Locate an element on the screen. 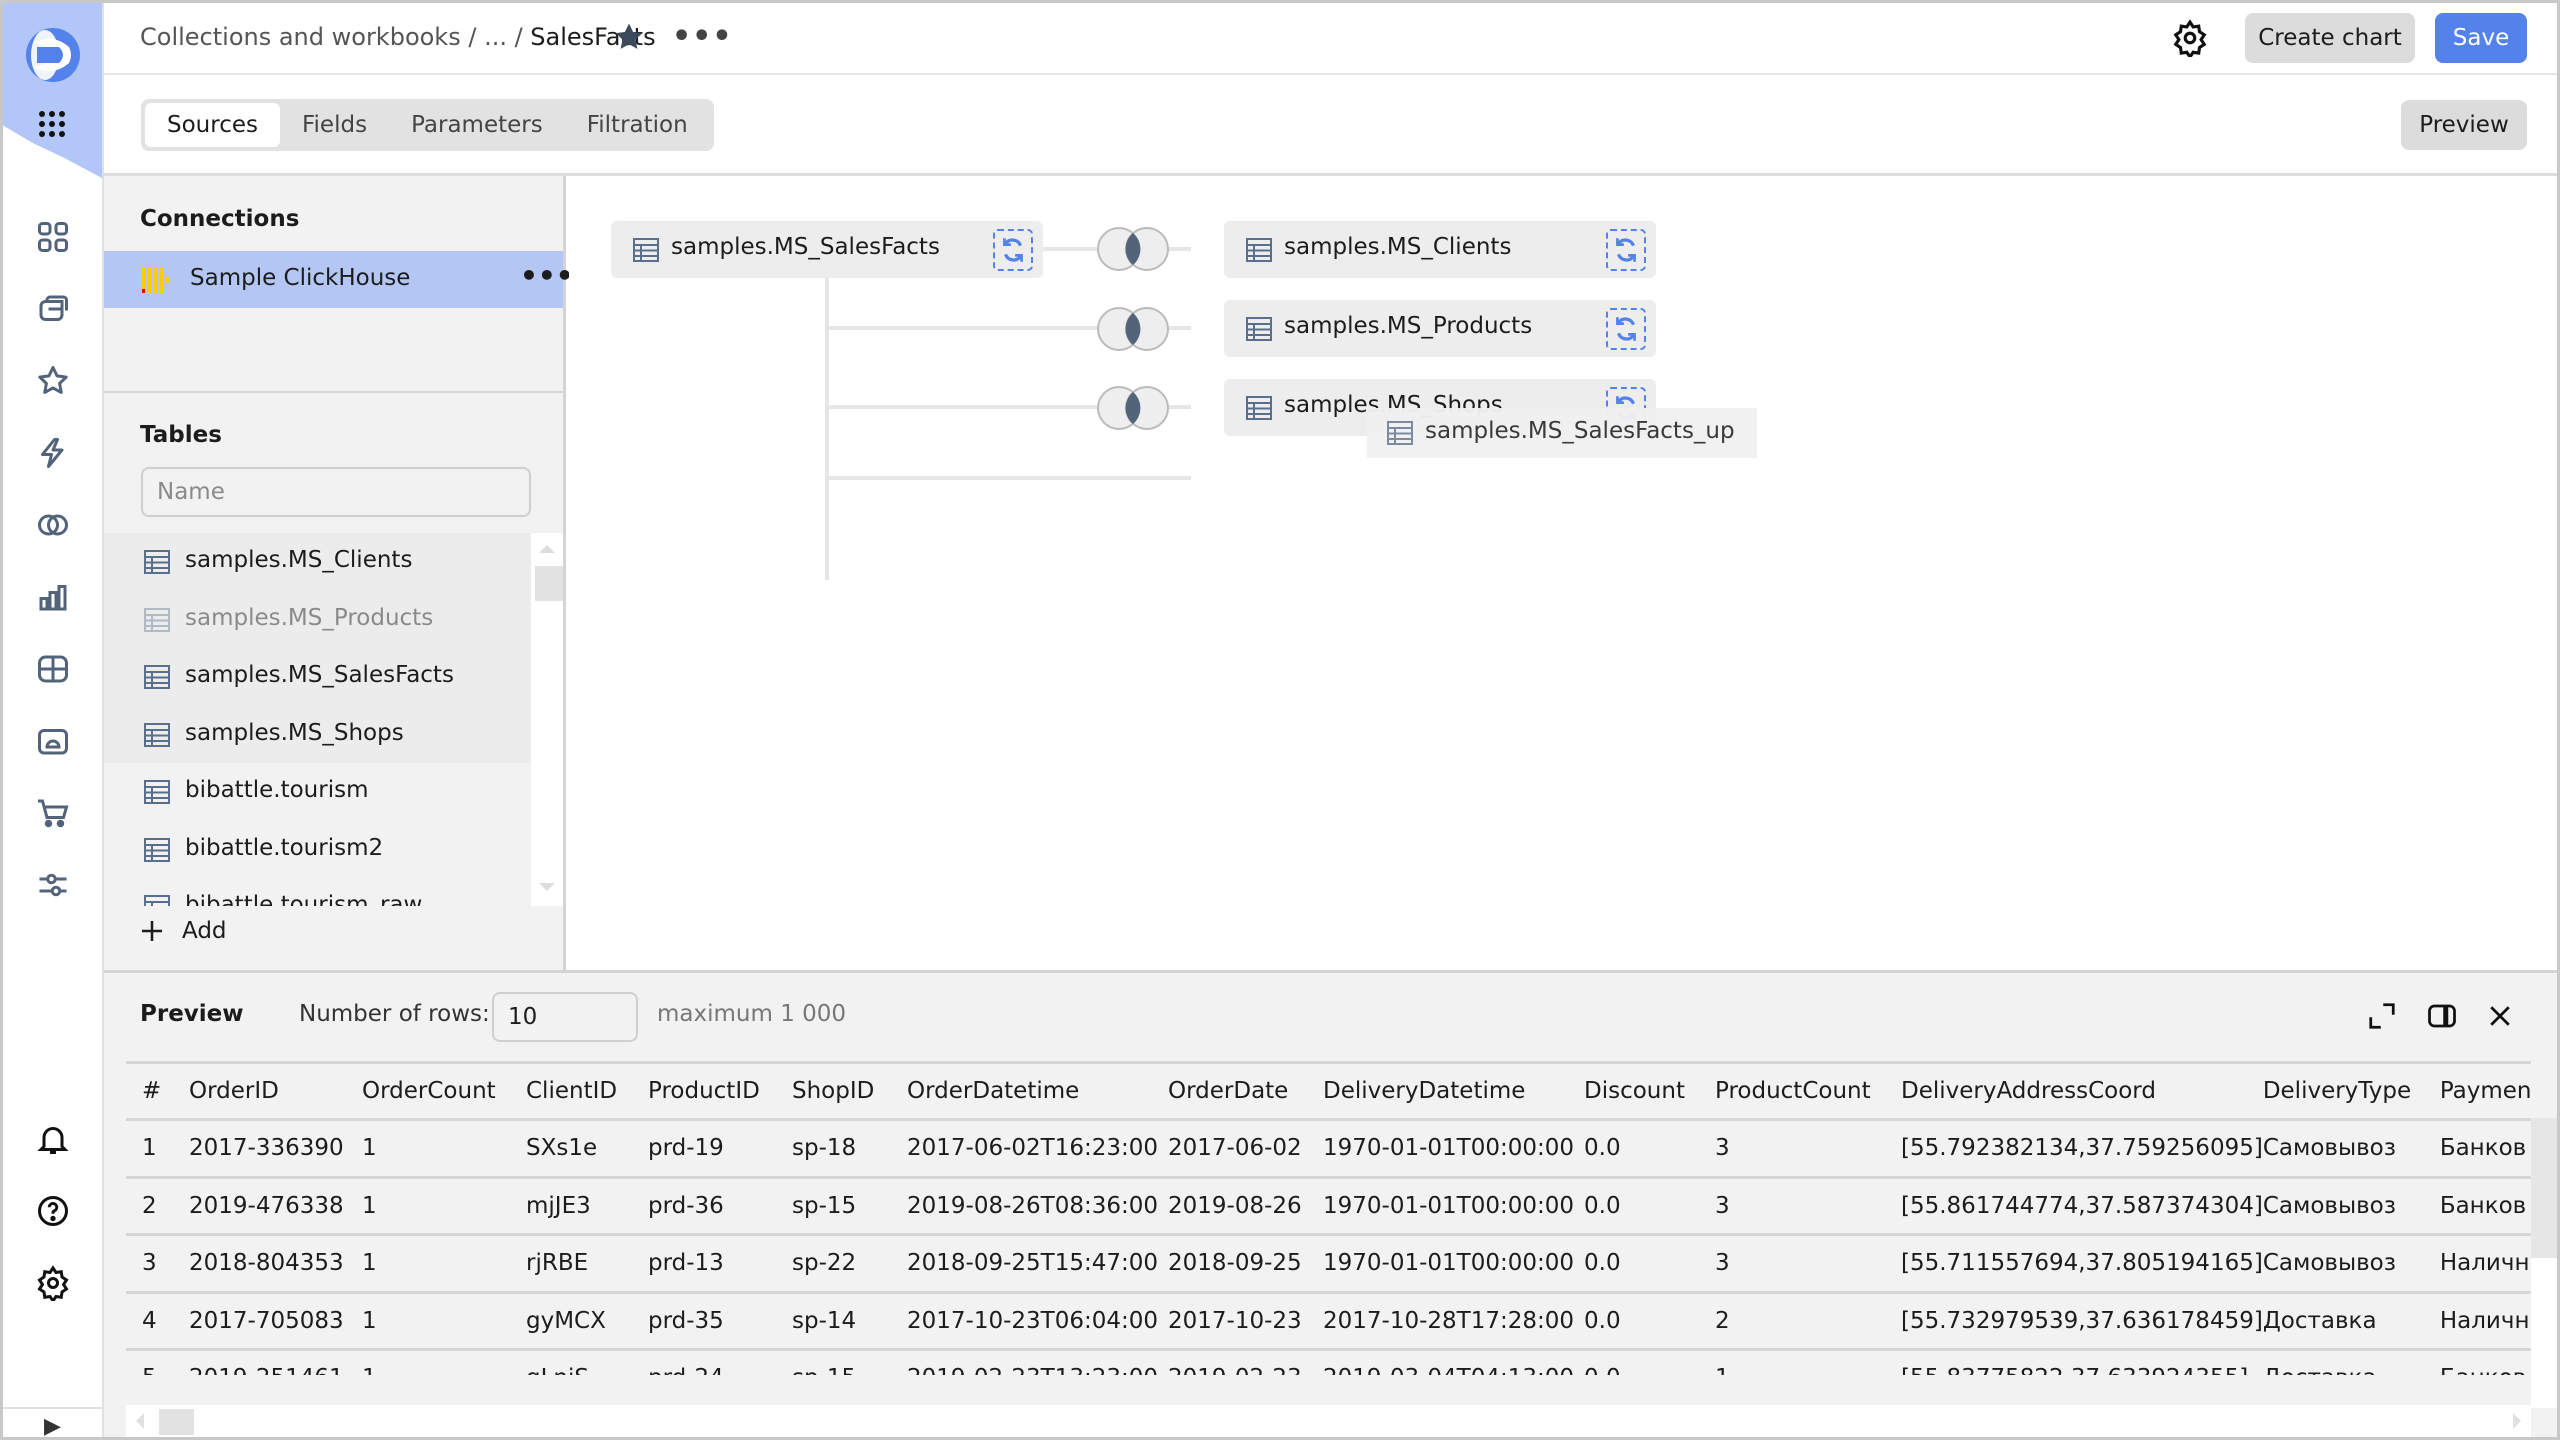 Image resolution: width=2560 pixels, height=1440 pixels. table-cell: 2018-804353 is located at coordinates (275, 1264).